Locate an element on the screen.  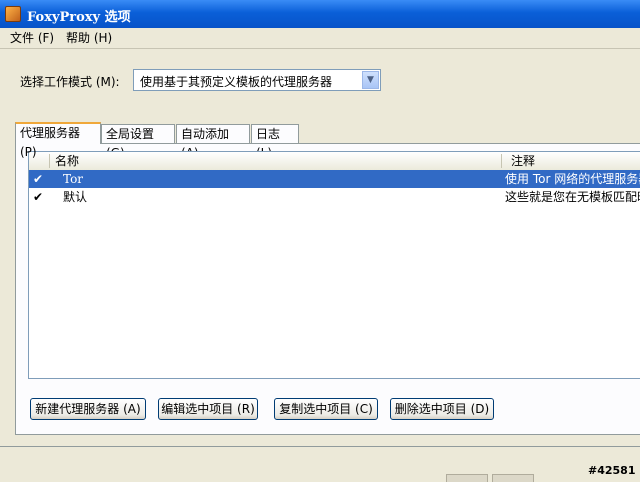
copy-selected-button: 复制选中项目 (C) is located at coordinates (326, 409).